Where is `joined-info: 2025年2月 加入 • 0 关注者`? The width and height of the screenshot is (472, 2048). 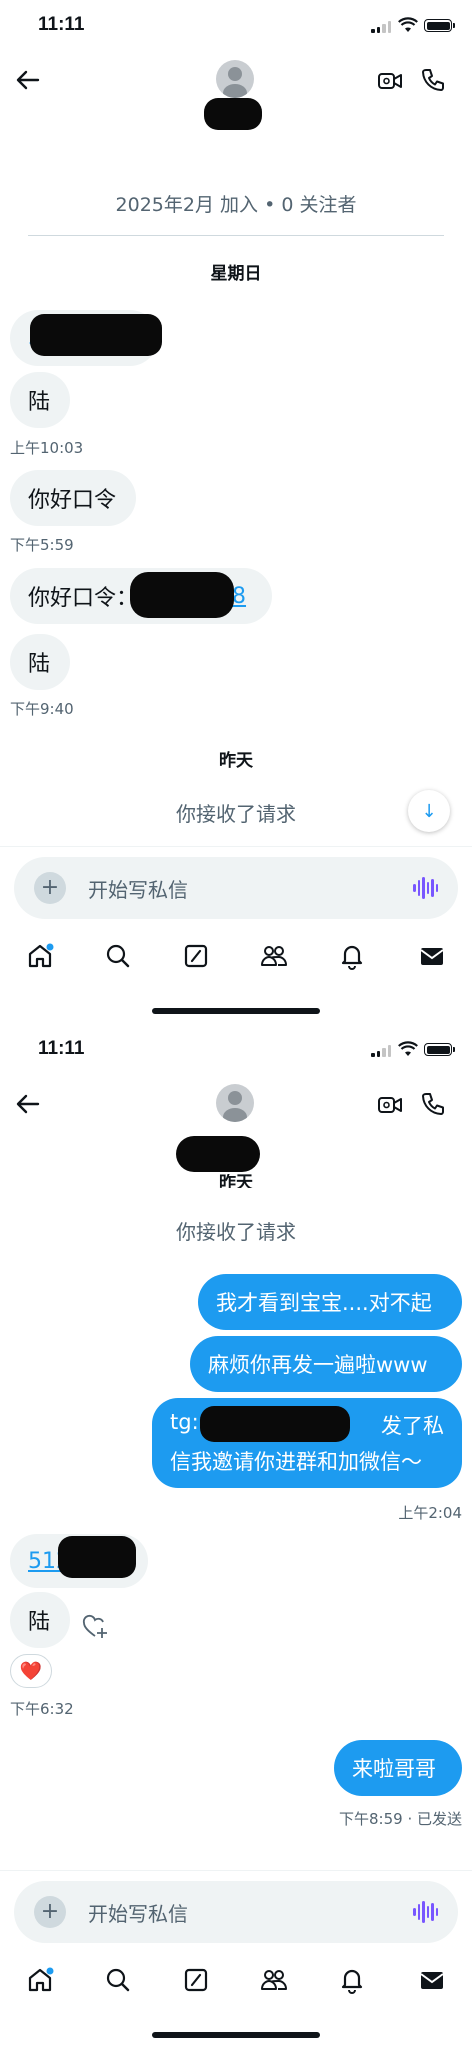 joined-info: 2025年2月 加入 • 0 关注者 is located at coordinates (236, 205).